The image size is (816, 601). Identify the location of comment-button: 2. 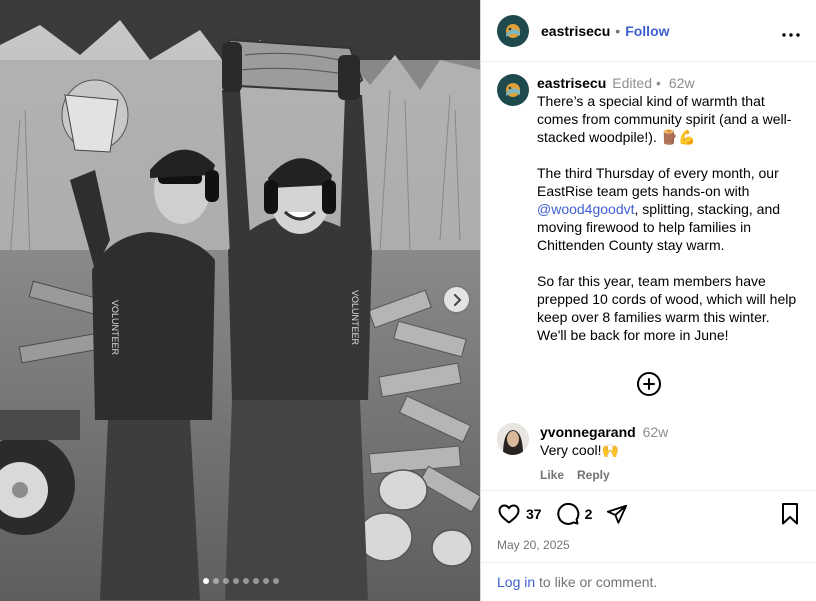
(574, 514).